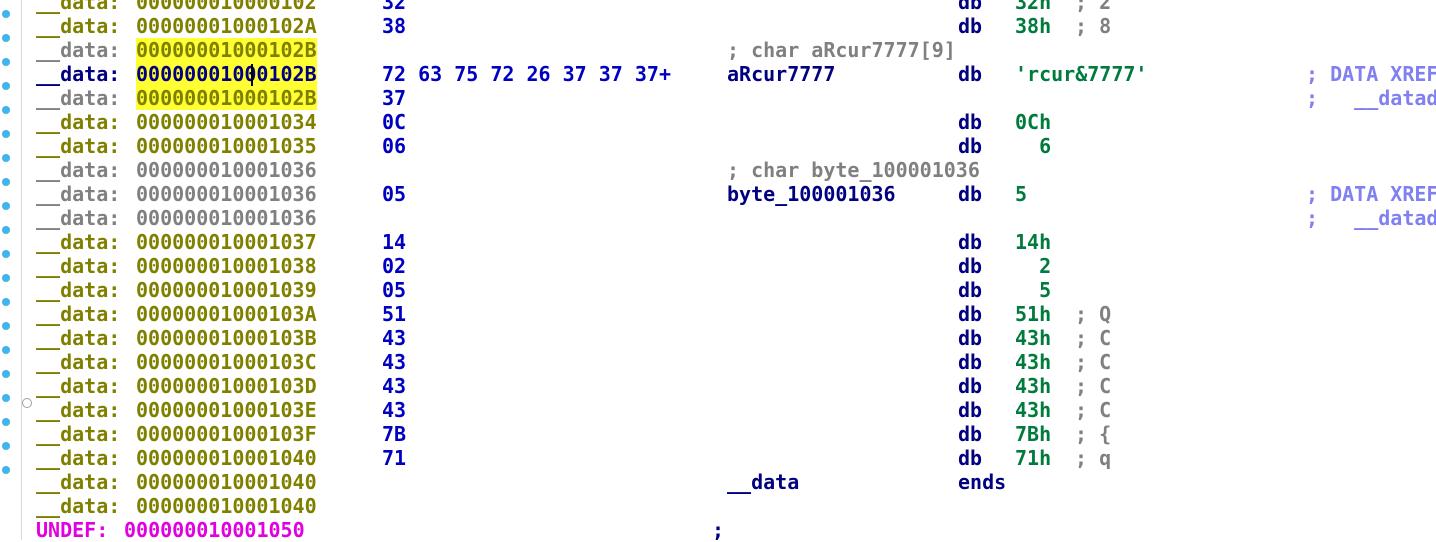  Describe the element at coordinates (1093, 314) in the screenshot. I see `char-comment: ; Q` at that location.